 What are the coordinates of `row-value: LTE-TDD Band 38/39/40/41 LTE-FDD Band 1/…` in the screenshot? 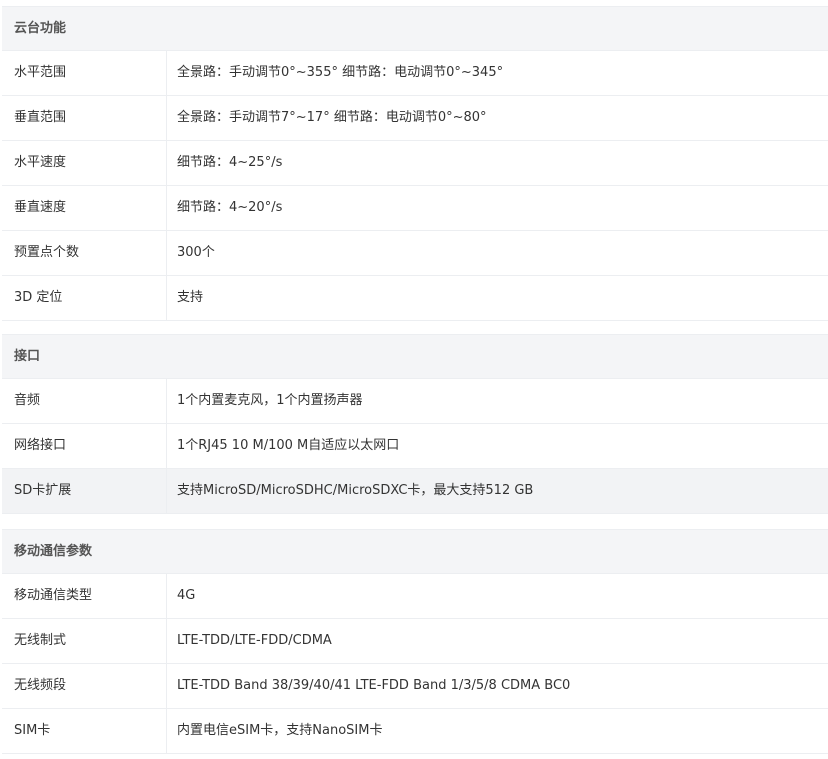 It's located at (374, 685).